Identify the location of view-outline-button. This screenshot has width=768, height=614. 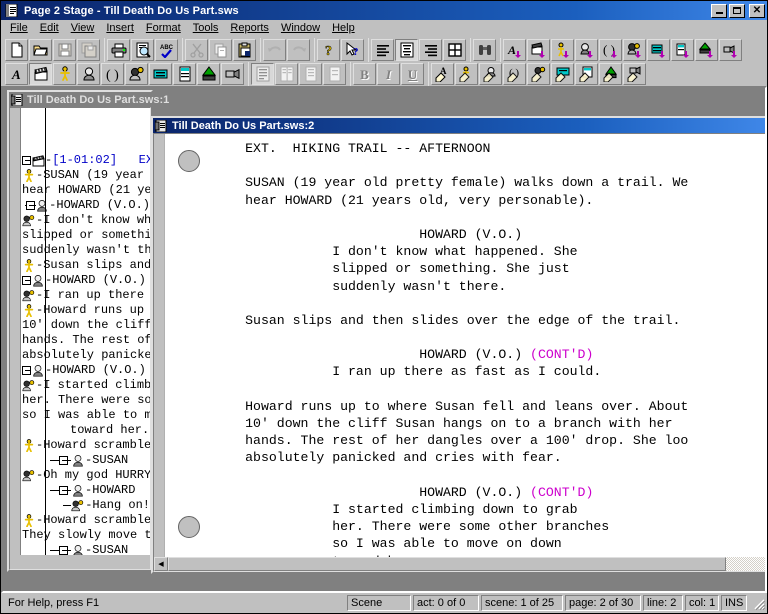
(382, 50).